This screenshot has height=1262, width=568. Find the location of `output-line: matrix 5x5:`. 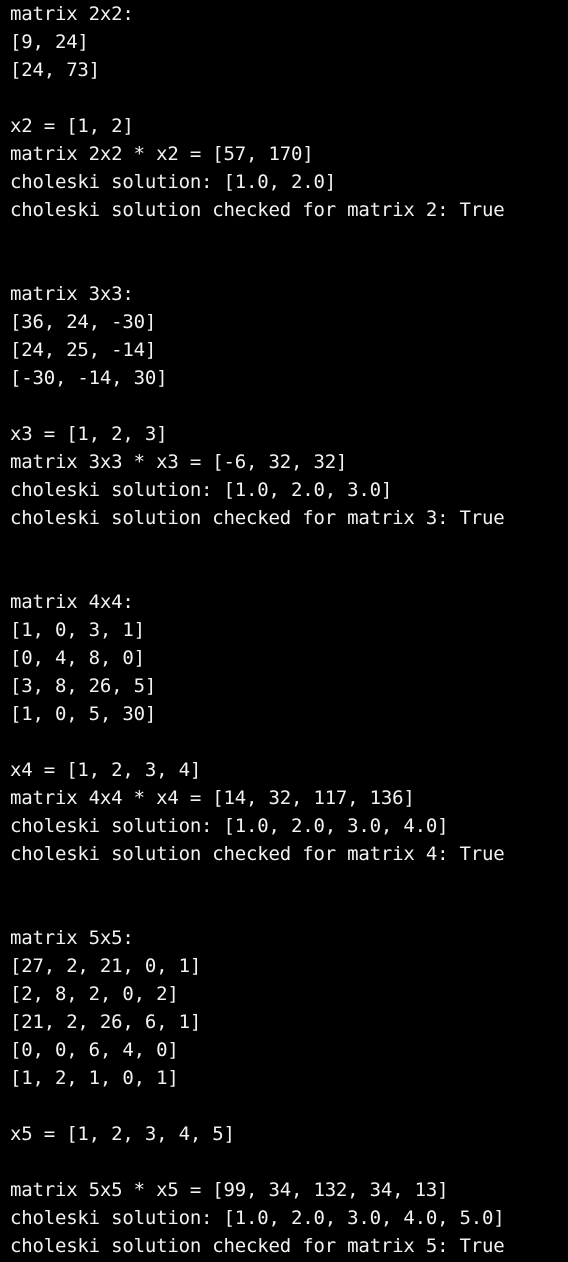

output-line: matrix 5x5: is located at coordinates (72, 938).